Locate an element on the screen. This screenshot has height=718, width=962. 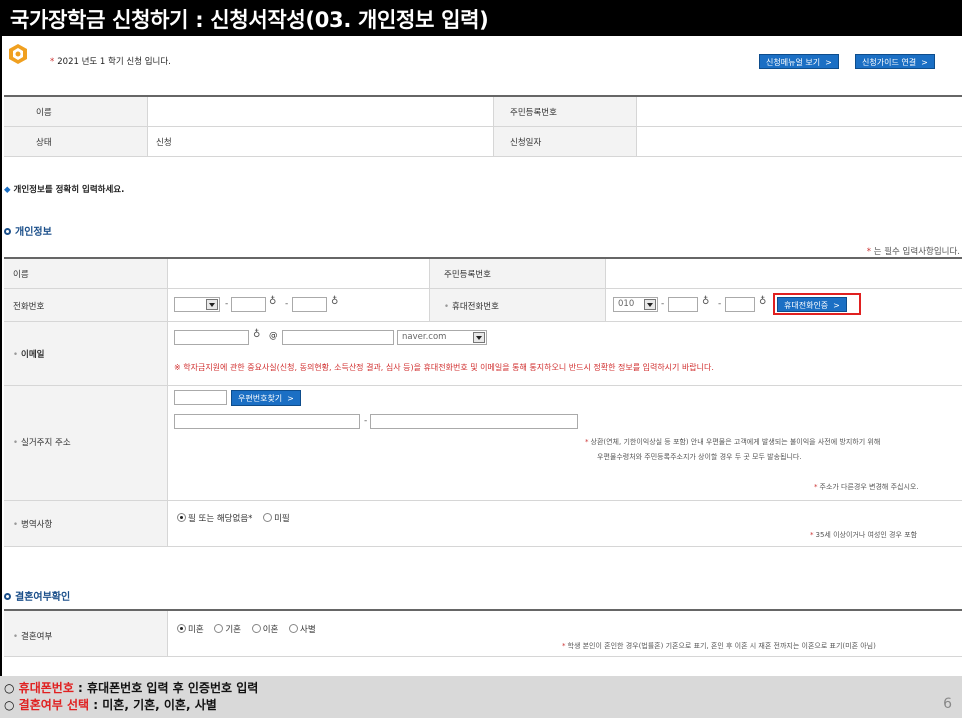
marriage-option-single: 미혼 is located at coordinates (190, 629).